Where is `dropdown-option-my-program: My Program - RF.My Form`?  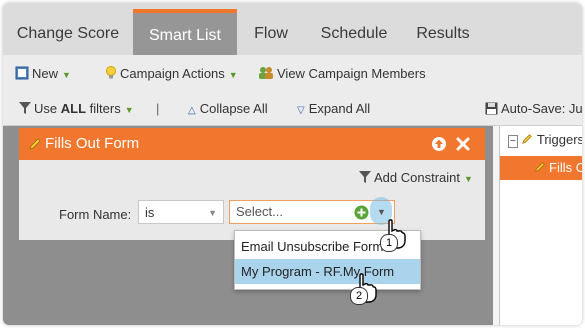 dropdown-option-my-program: My Program - RF.My Form is located at coordinates (327, 271).